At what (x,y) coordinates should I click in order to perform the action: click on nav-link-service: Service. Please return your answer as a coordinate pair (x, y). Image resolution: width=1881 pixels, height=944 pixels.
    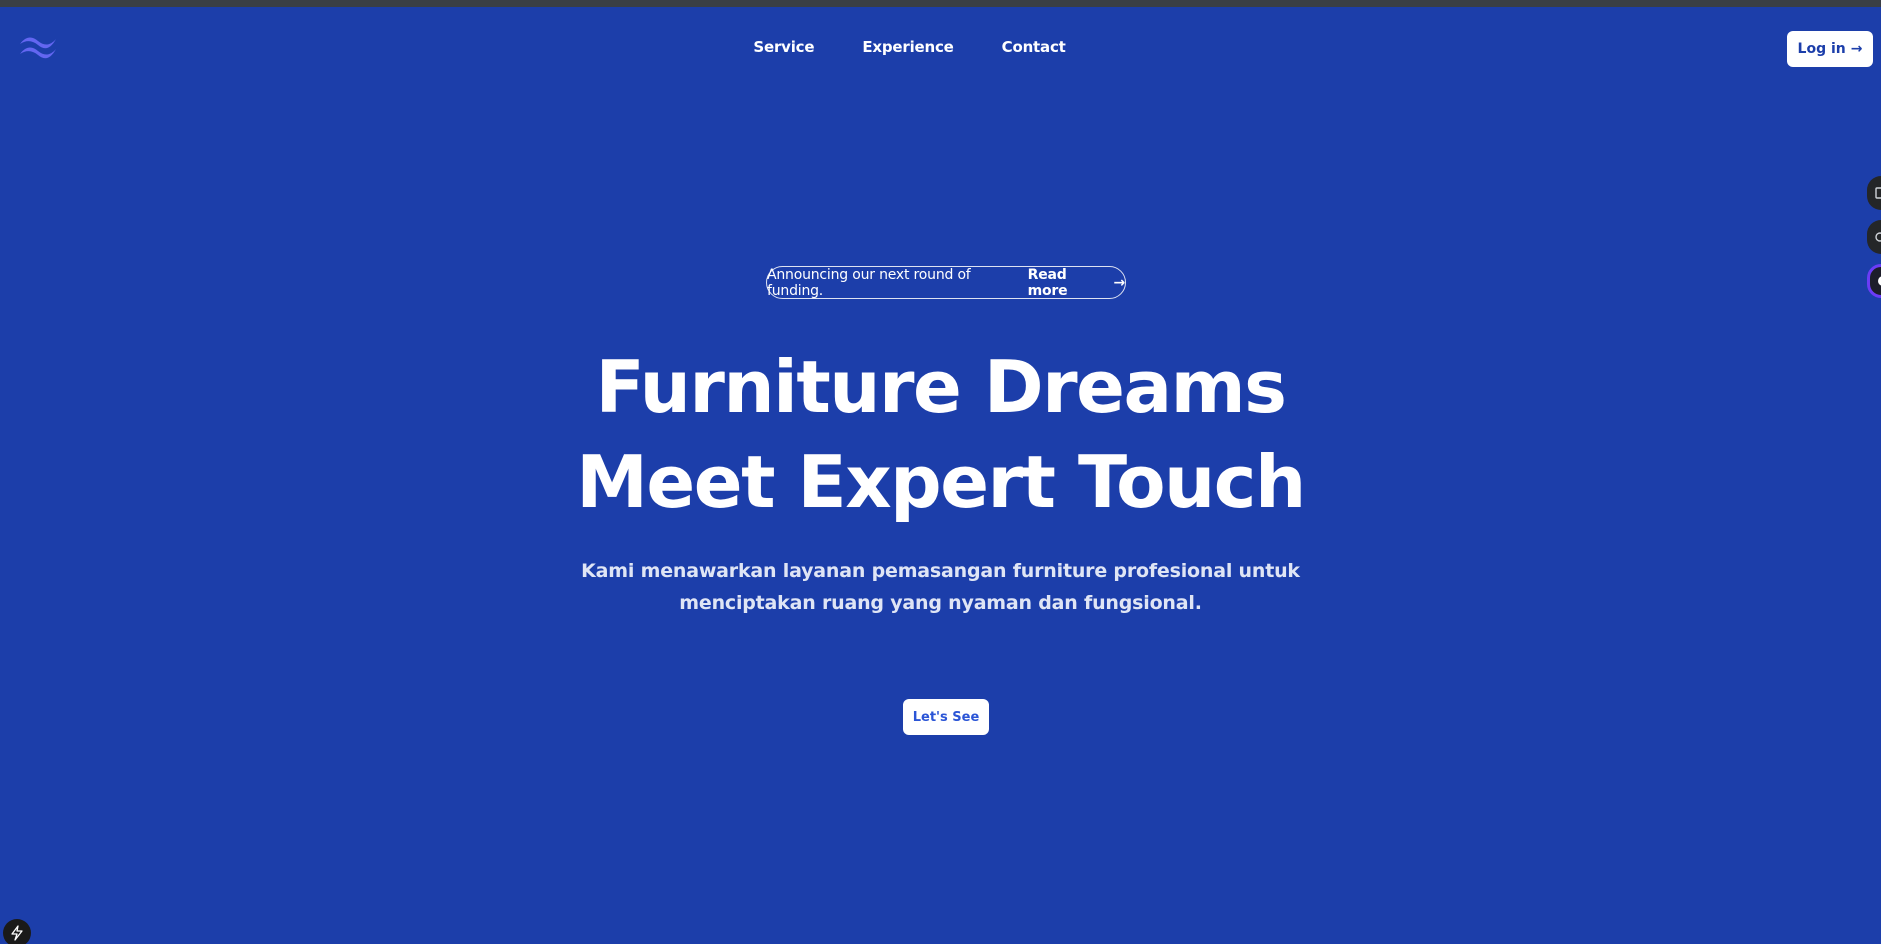
    Looking at the image, I should click on (783, 47).